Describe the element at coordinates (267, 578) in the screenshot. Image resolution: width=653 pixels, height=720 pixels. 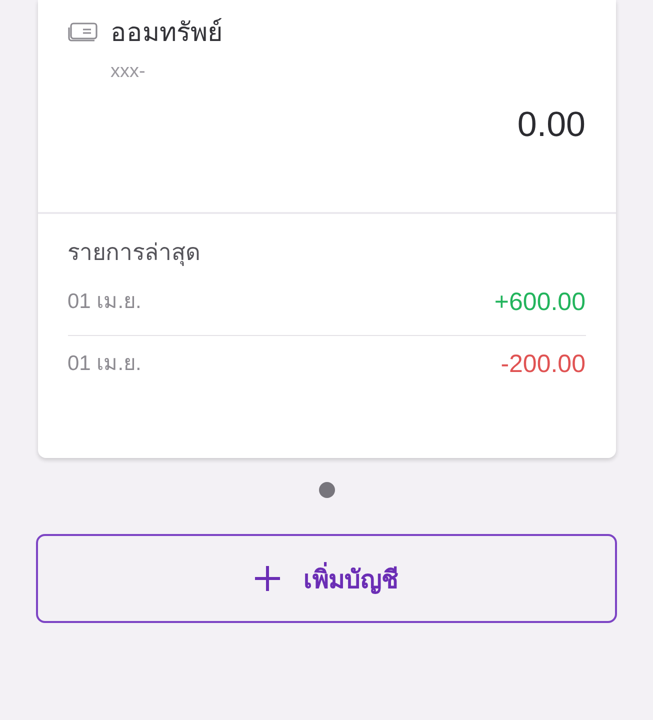
I see `plus-icon` at that location.